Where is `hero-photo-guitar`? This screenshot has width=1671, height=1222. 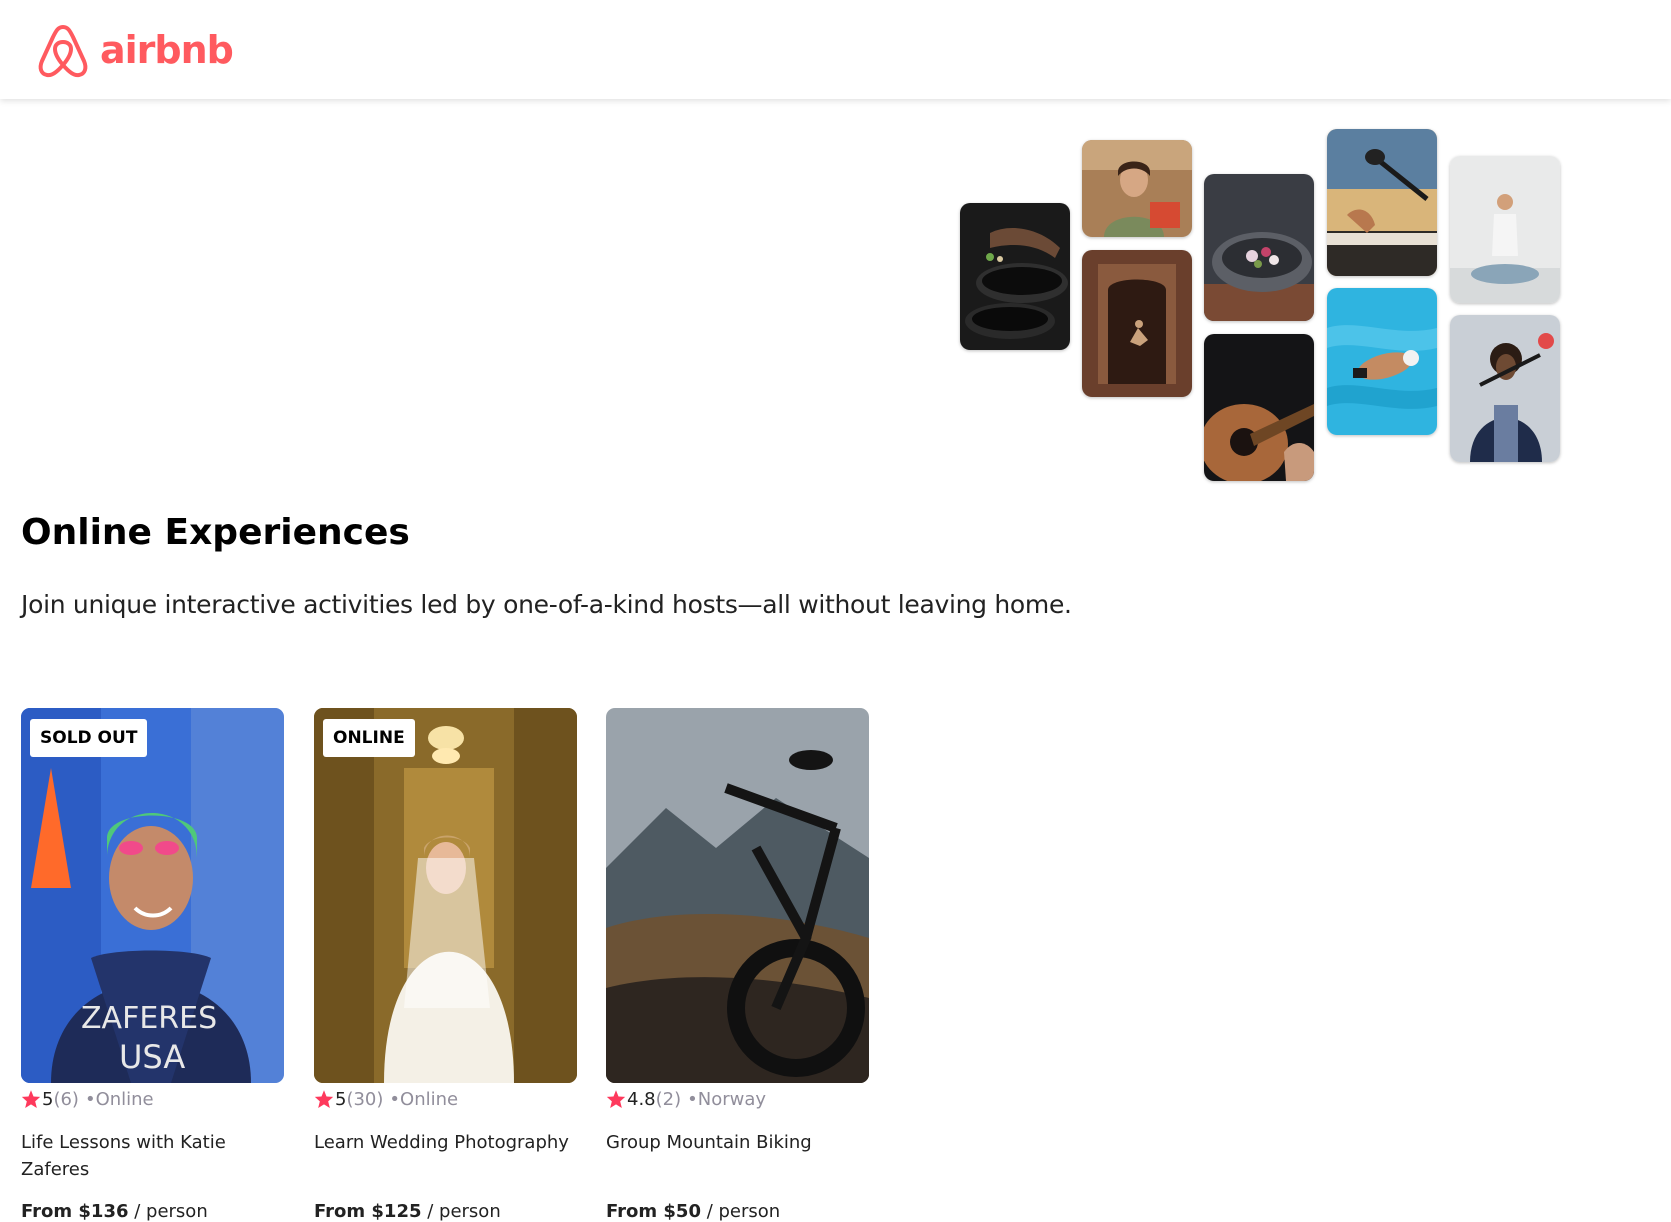 hero-photo-guitar is located at coordinates (1259, 407).